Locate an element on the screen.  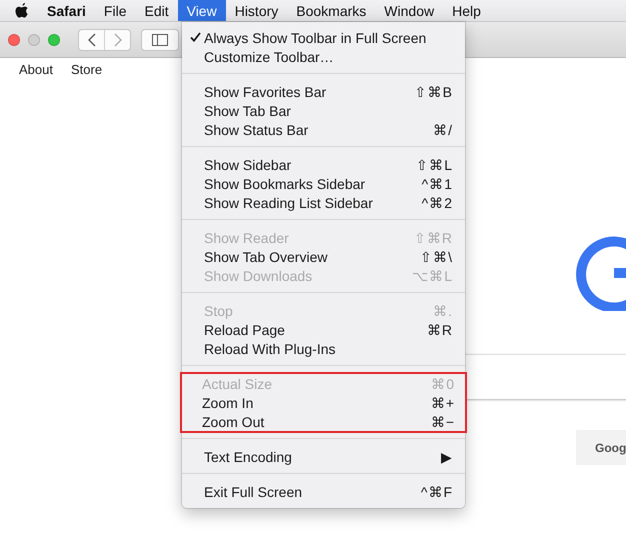
keyboard-shortcut: ⌘0 is located at coordinates (443, 384).